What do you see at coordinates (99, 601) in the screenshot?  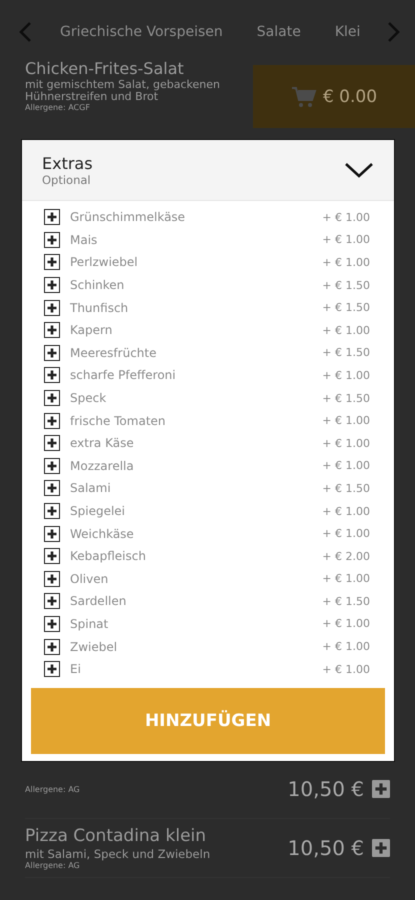 I see `extra-name: Sardellen` at bounding box center [99, 601].